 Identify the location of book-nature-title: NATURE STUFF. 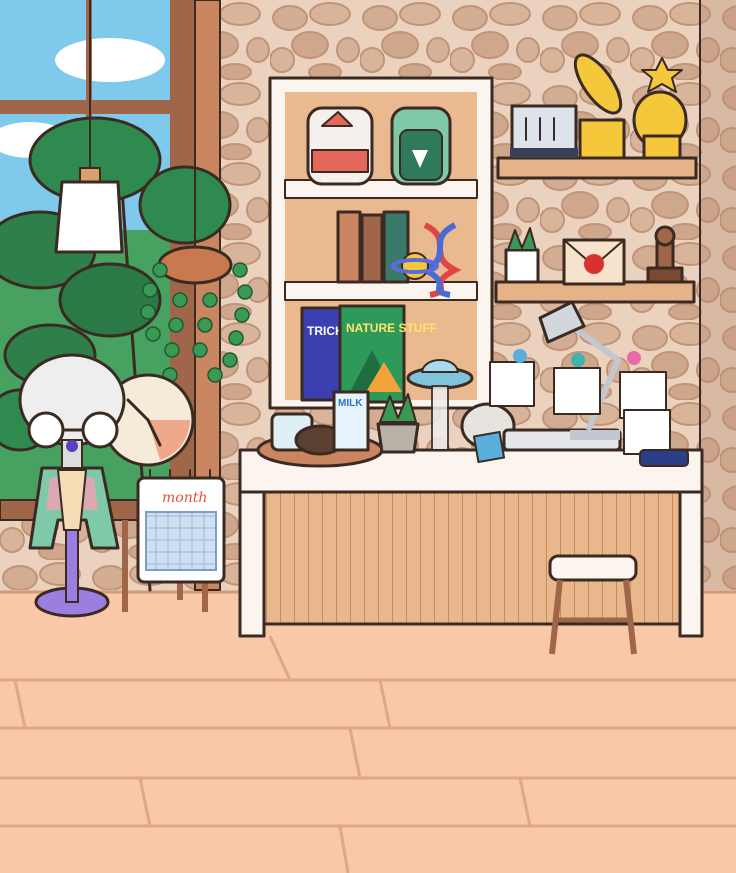
(391, 328).